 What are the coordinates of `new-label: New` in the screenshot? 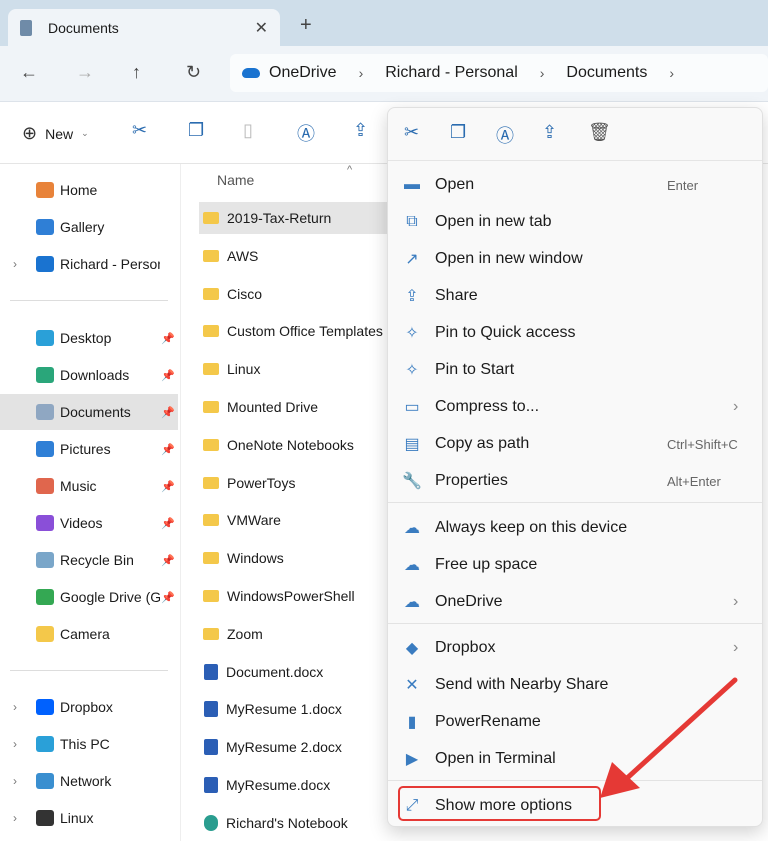 It's located at (59, 133).